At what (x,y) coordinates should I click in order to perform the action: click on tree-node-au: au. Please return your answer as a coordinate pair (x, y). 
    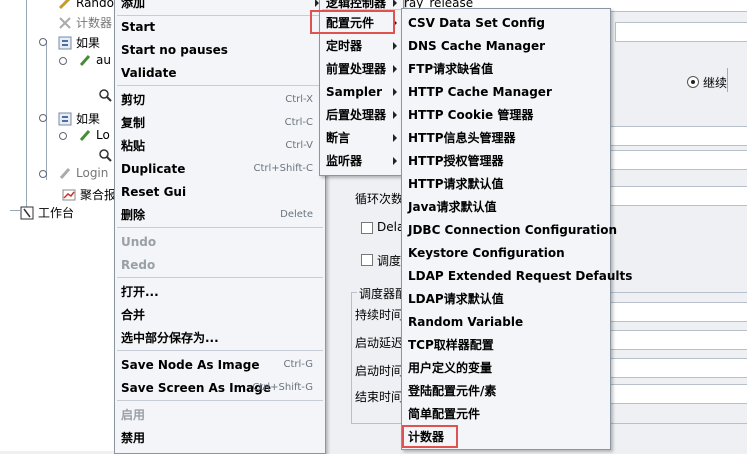
    Looking at the image, I should click on (85, 60).